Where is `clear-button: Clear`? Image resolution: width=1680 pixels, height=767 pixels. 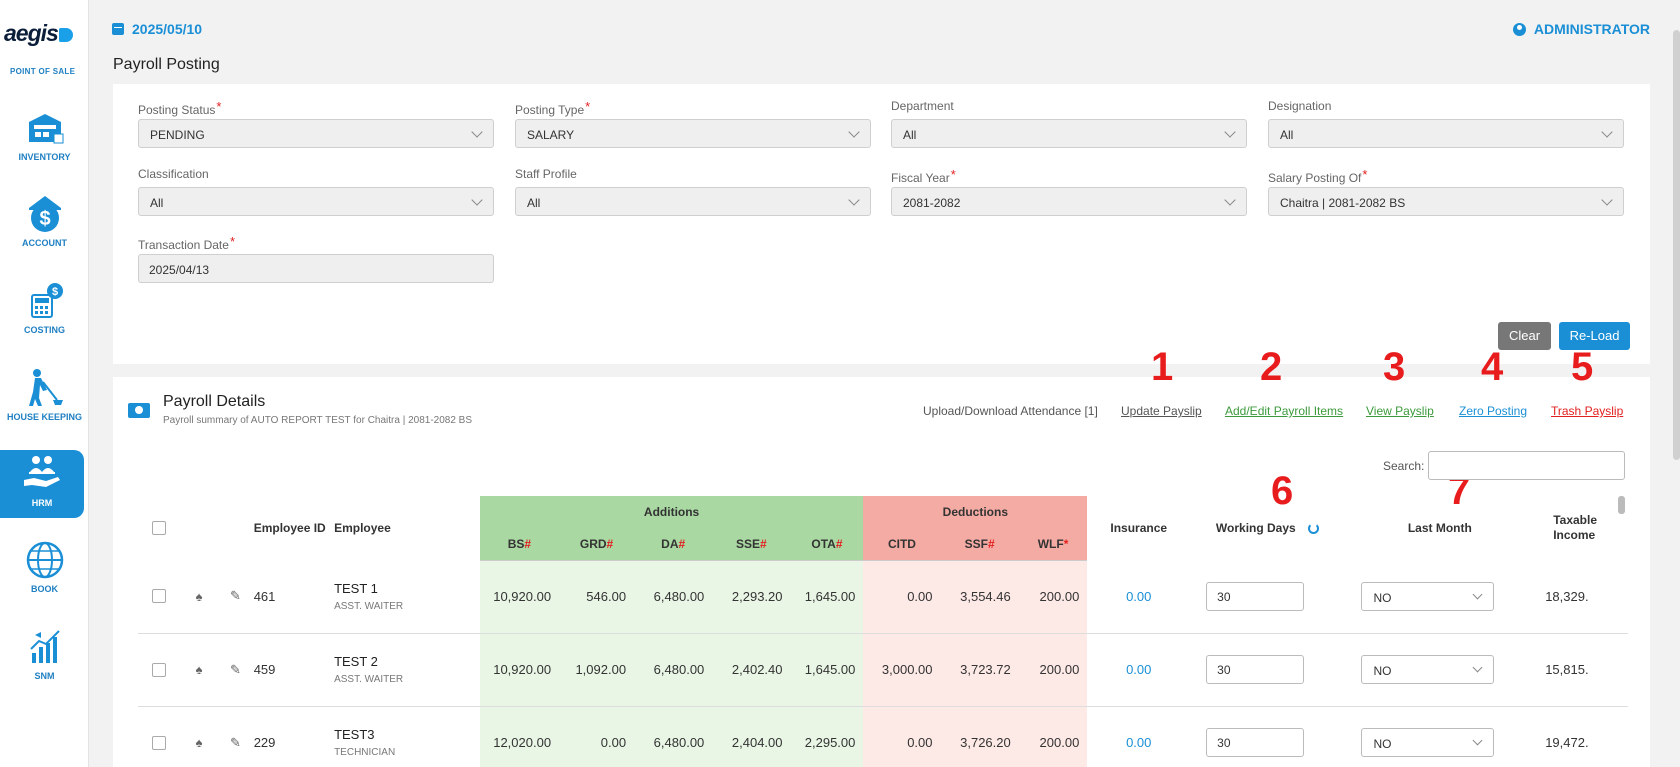
clear-button: Clear is located at coordinates (1524, 336).